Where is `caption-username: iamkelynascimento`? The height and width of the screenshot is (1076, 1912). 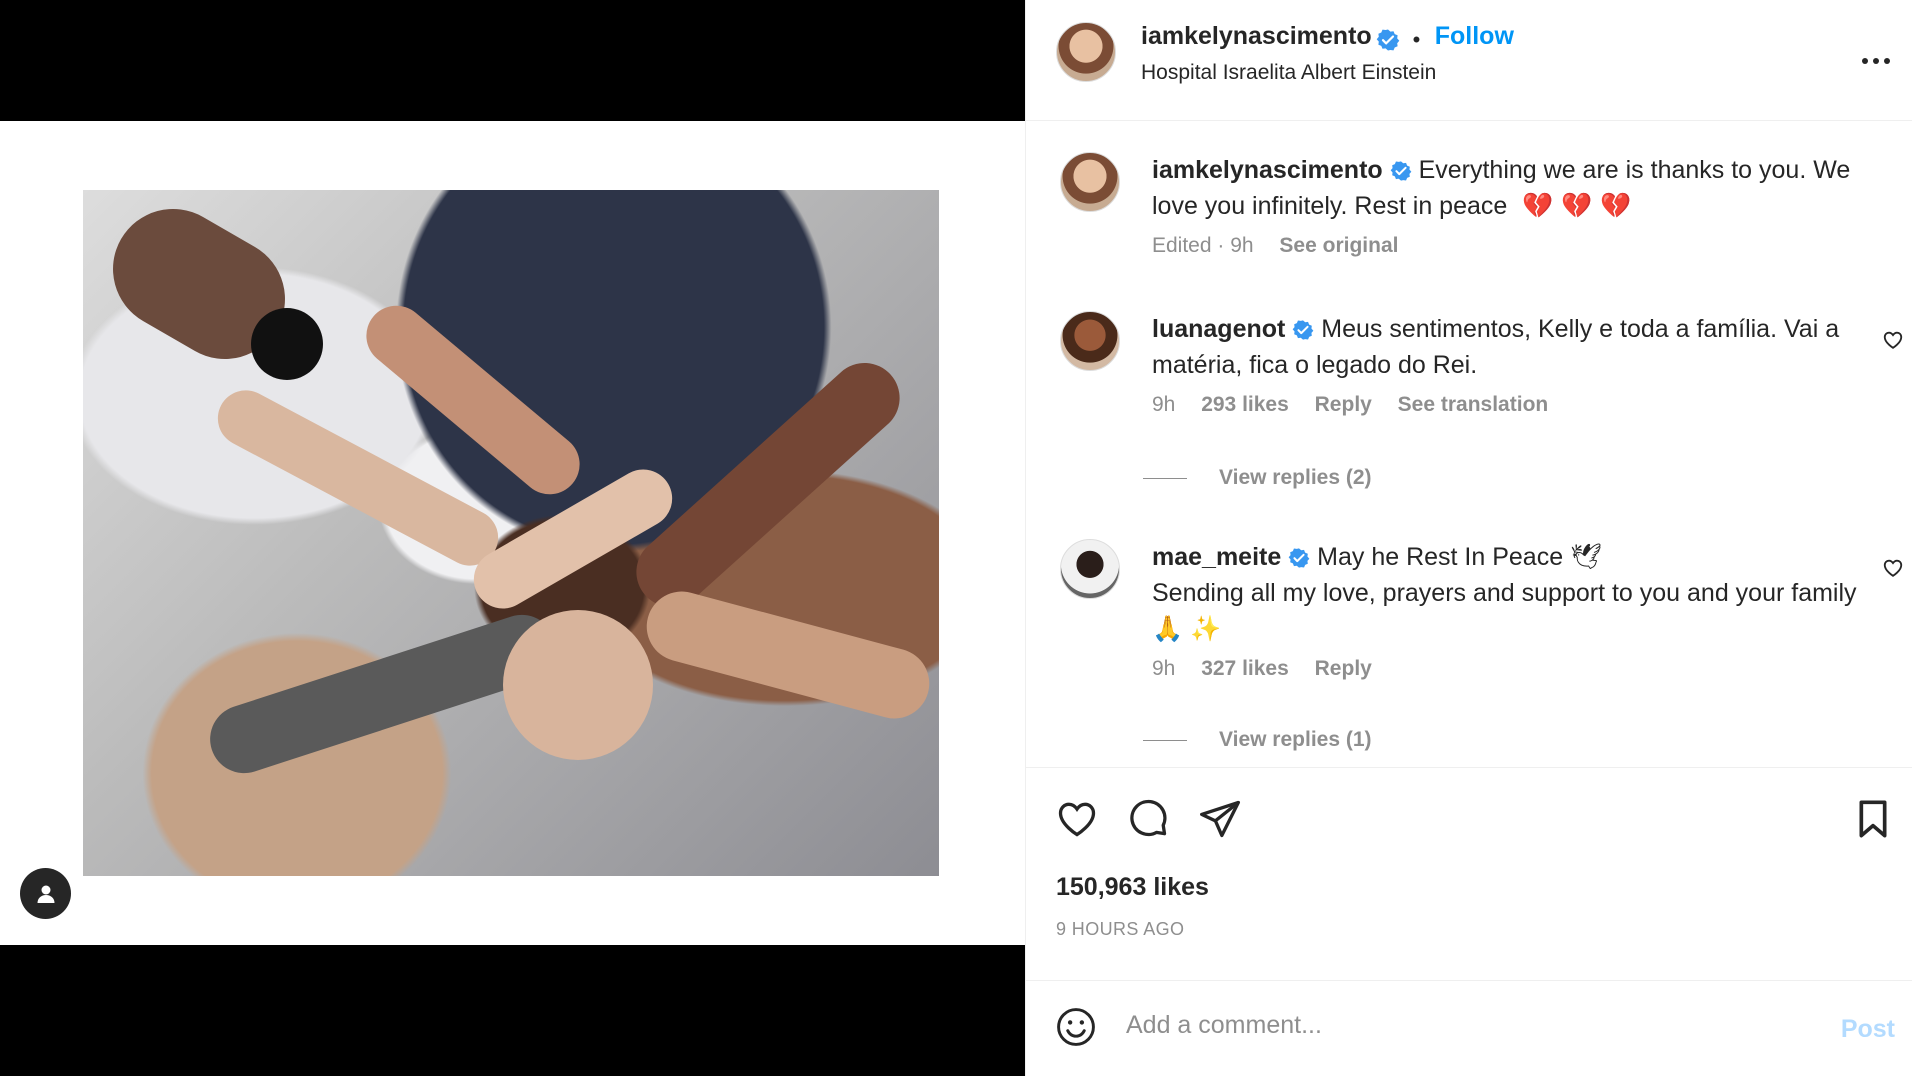
caption-username: iamkelynascimento is located at coordinates (1267, 170).